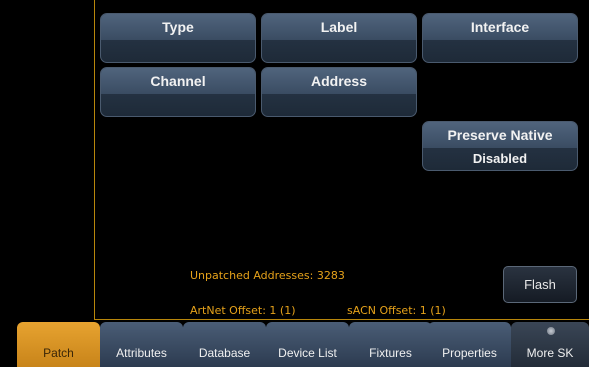  I want to click on softkey-device-list: Device List, so click(307, 344).